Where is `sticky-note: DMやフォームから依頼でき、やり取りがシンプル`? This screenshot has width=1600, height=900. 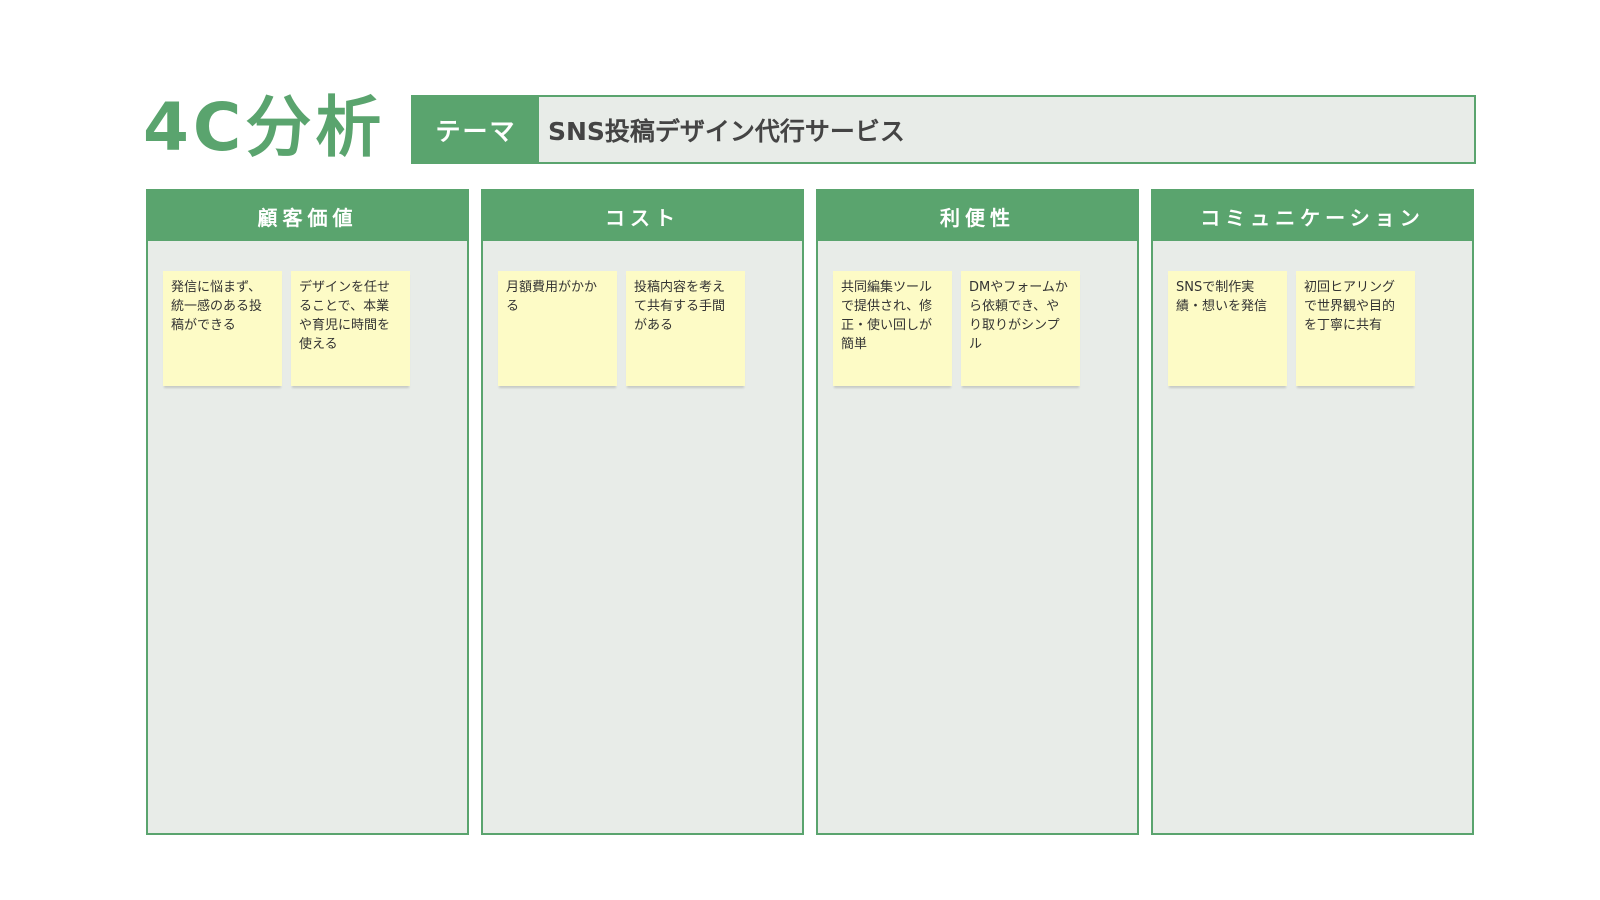 sticky-note: DMやフォームから依頼でき、やり取りがシンプル is located at coordinates (1020, 328).